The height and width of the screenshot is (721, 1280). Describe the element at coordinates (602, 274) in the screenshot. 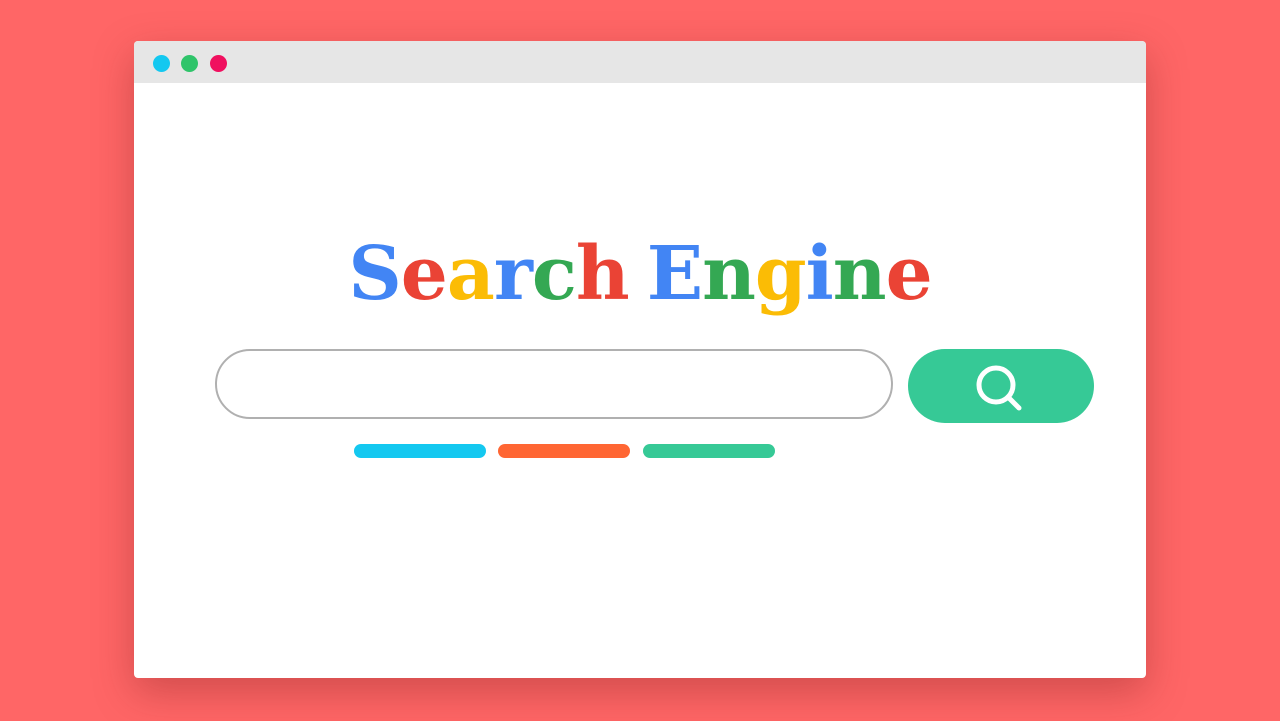

I see `logo-letter: h` at that location.